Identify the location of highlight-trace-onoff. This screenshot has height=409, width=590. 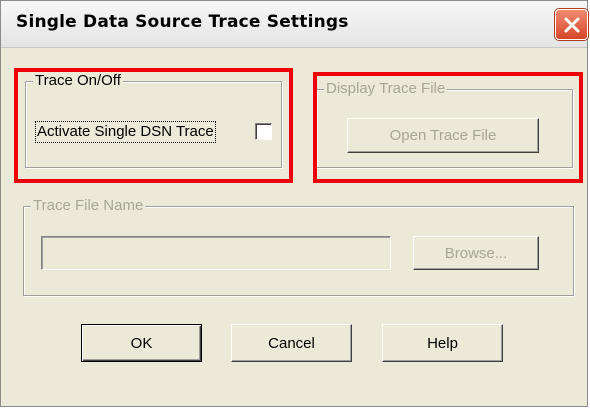
(153, 125).